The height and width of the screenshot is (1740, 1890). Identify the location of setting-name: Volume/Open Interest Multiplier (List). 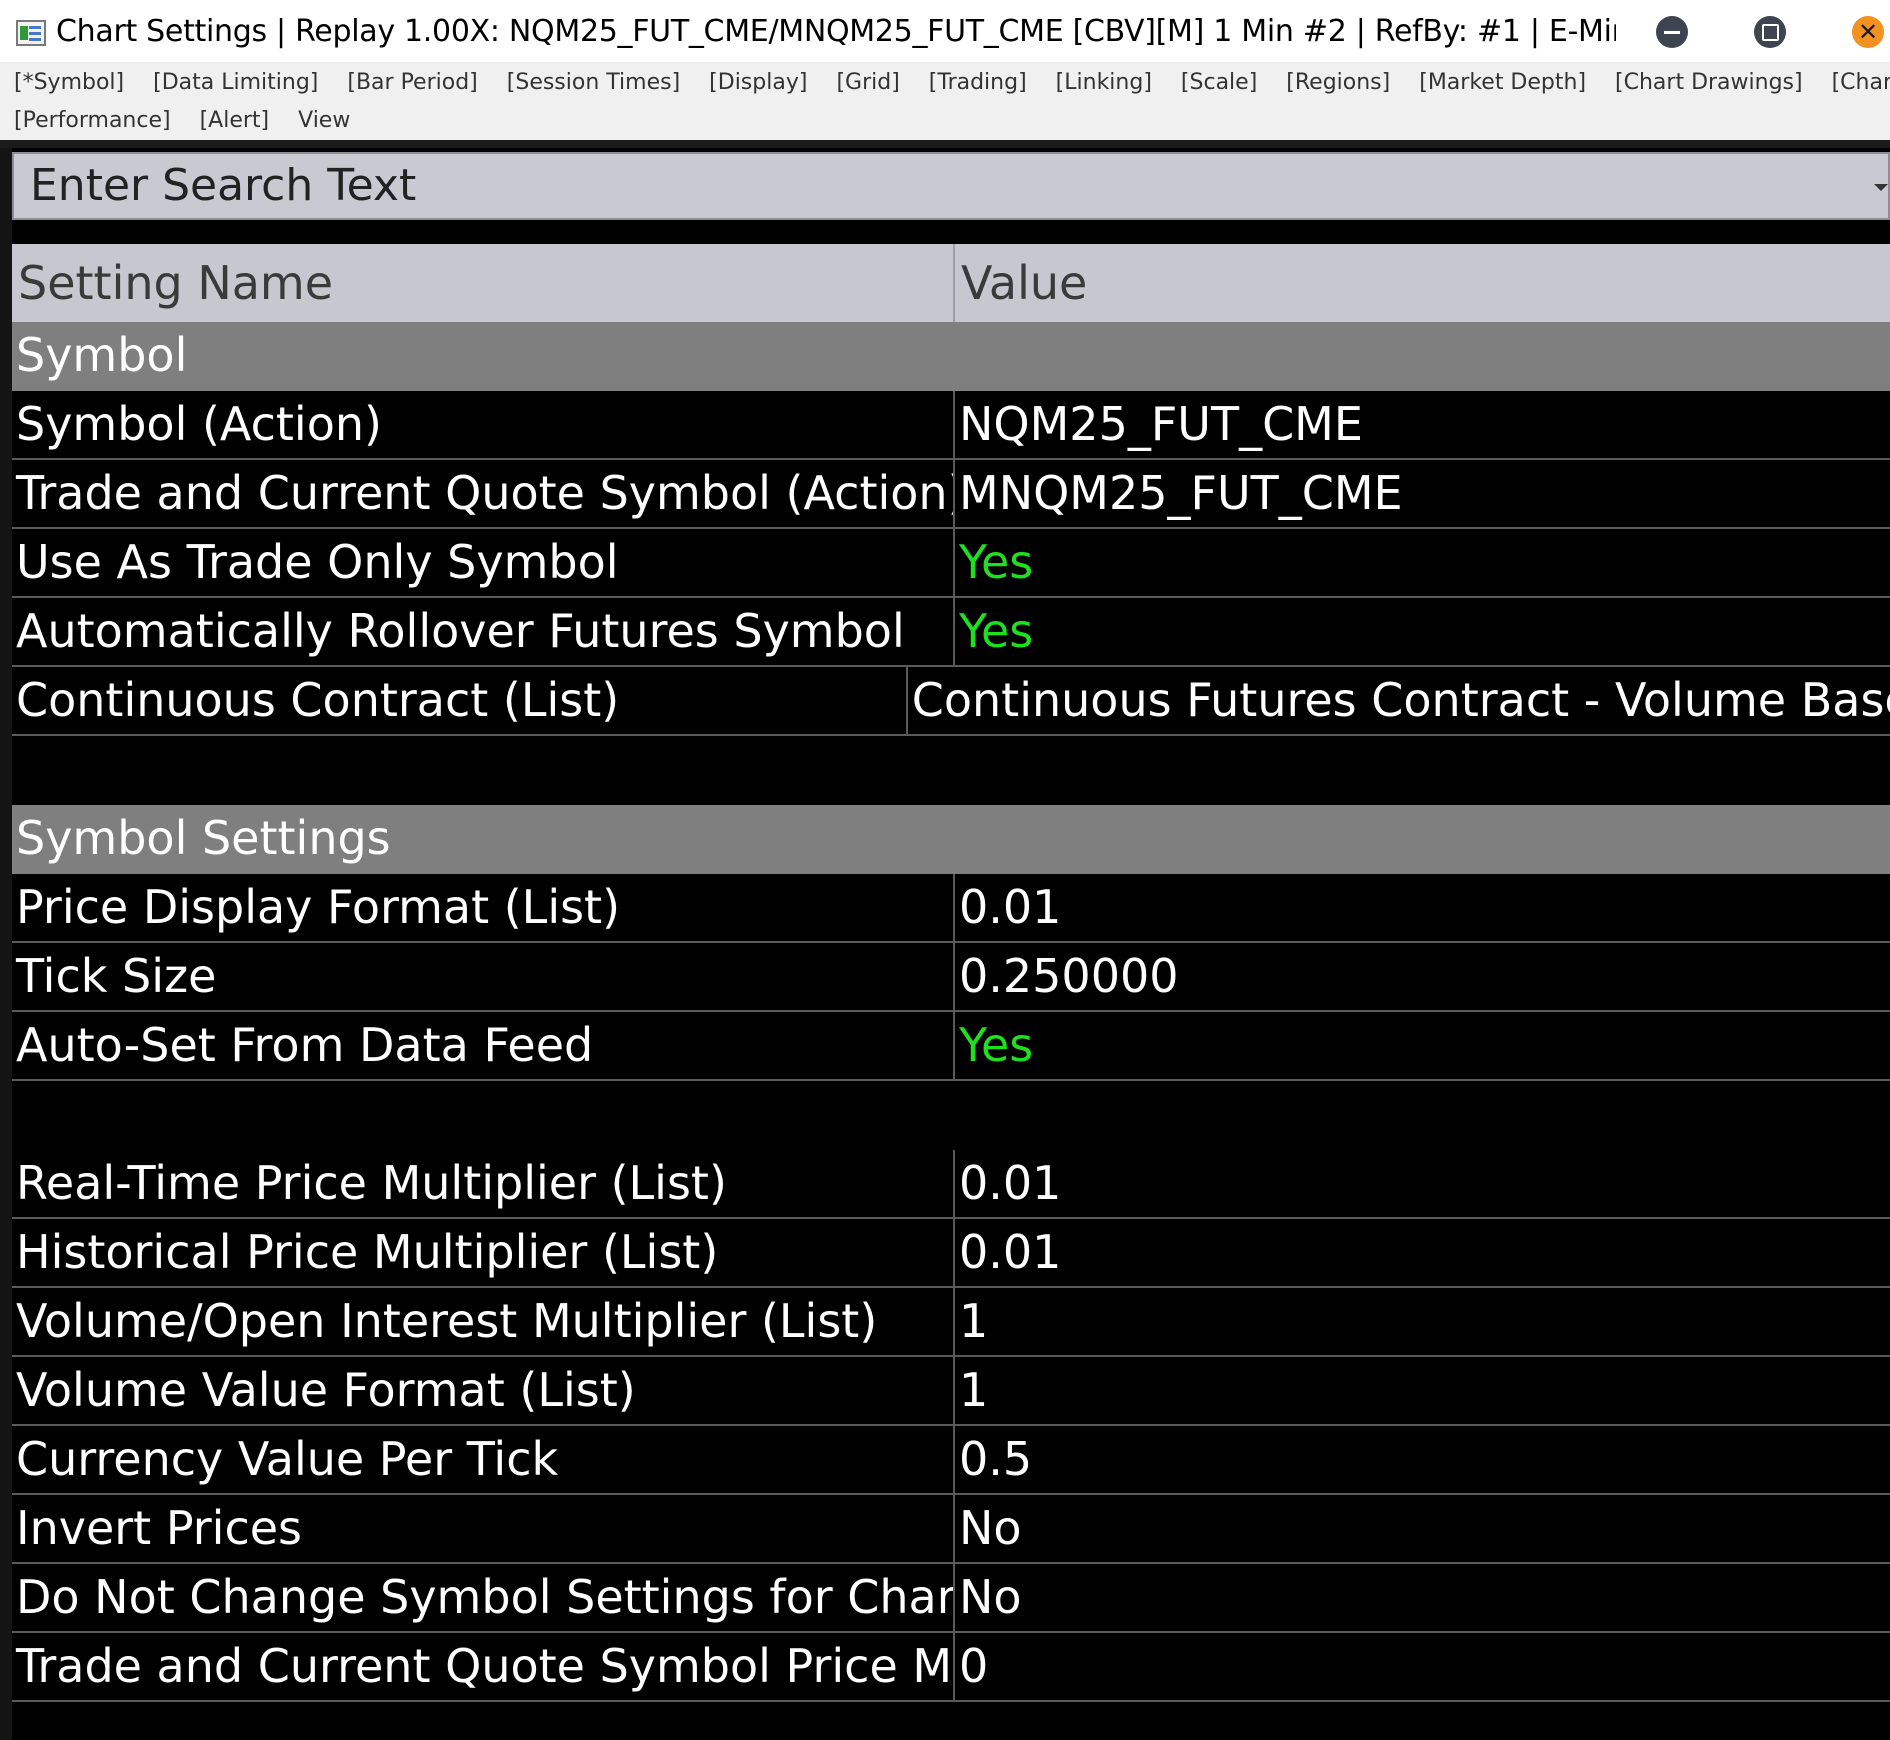
(483, 1321).